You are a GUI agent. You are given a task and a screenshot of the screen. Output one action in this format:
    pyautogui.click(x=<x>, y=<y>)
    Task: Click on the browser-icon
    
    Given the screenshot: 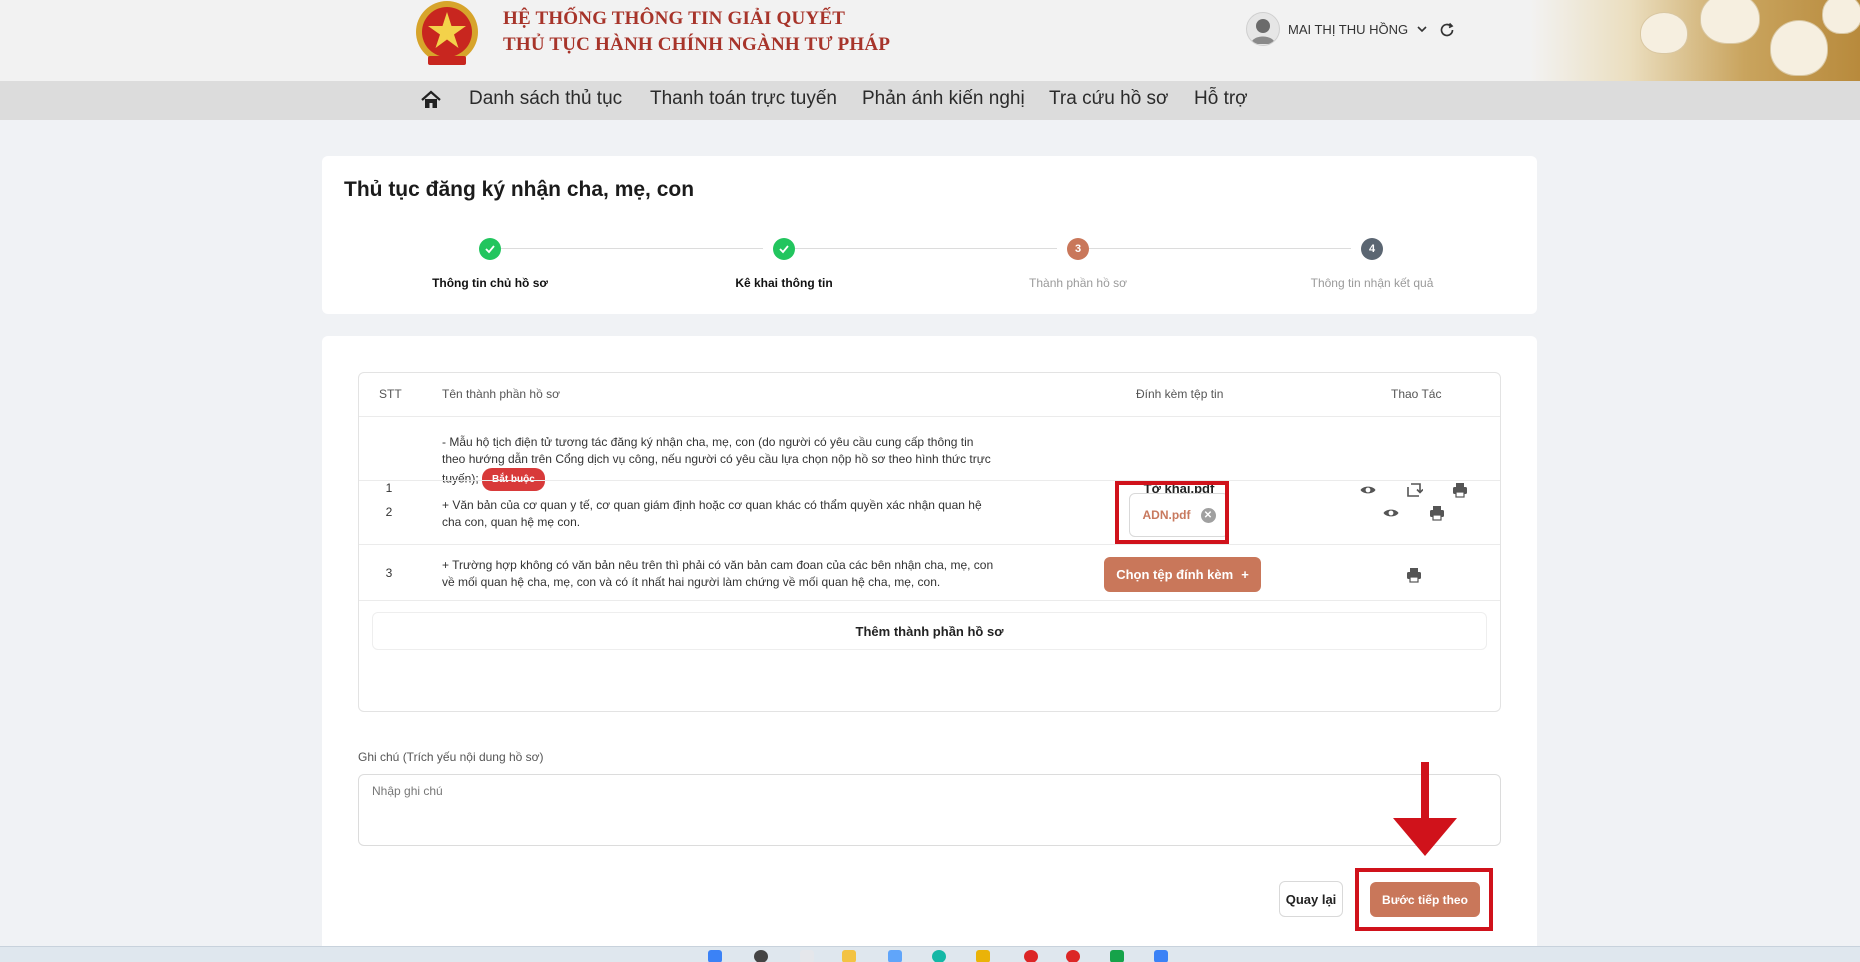 What is the action you would take?
    pyautogui.click(x=939, y=956)
    